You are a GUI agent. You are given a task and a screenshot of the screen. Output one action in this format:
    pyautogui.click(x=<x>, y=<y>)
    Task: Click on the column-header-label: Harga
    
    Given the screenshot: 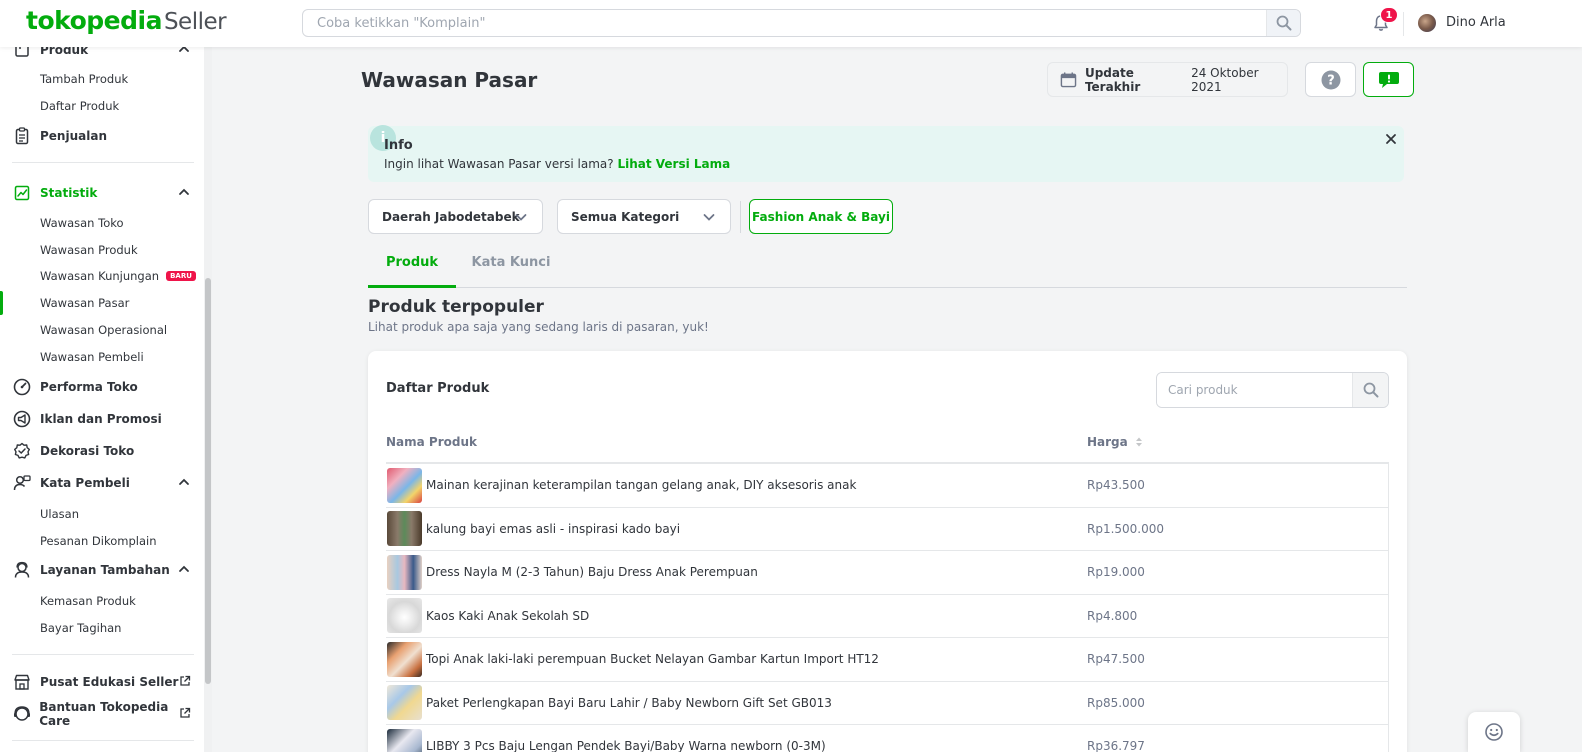 What is the action you would take?
    pyautogui.click(x=1107, y=442)
    